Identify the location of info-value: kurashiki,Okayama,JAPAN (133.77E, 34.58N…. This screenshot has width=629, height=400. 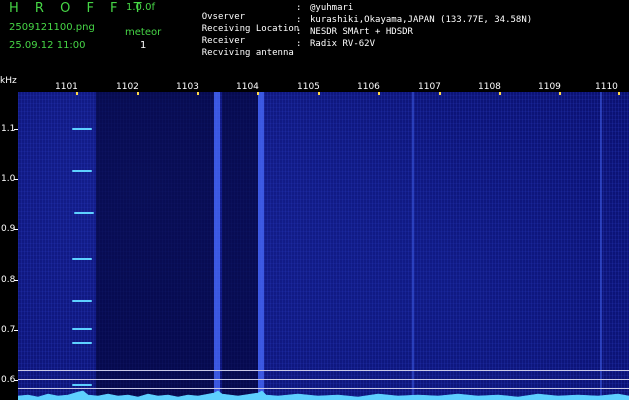
(421, 20).